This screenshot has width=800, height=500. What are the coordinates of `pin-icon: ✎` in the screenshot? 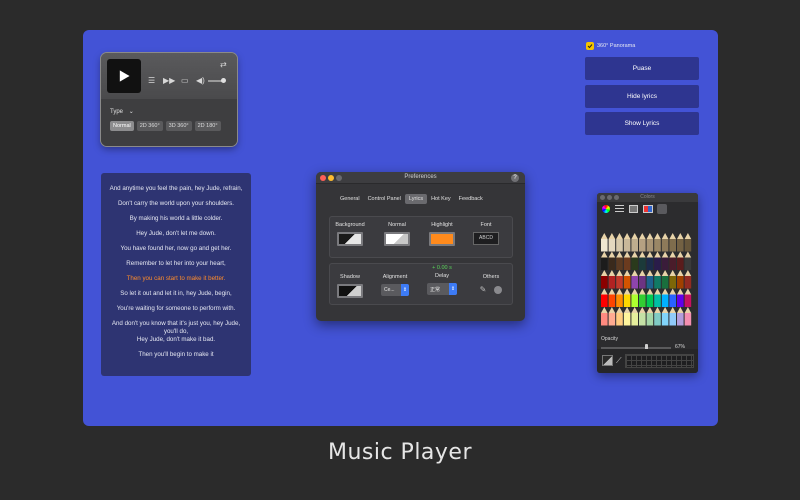 It's located at (483, 289).